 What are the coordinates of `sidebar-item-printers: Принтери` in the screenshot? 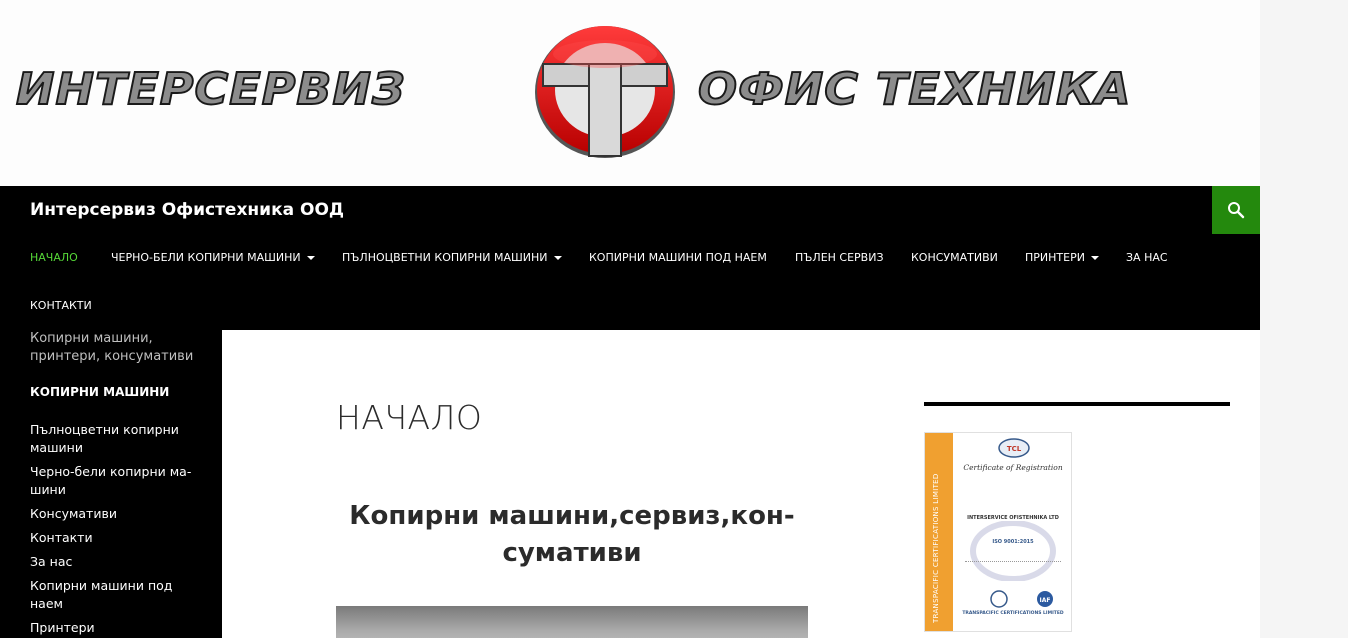 It's located at (115, 628).